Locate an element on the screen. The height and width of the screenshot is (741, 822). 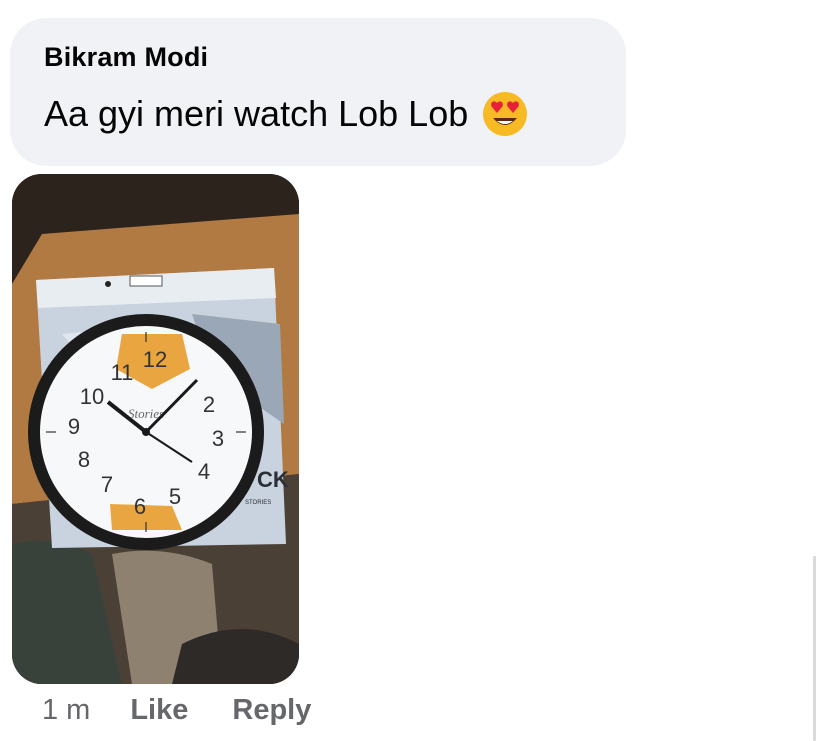
comment-author: Bikram Modi is located at coordinates (319, 57).